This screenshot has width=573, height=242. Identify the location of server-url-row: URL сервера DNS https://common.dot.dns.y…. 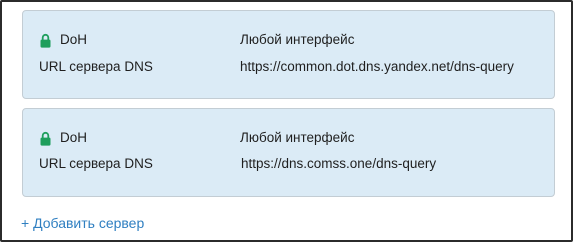
(288, 67).